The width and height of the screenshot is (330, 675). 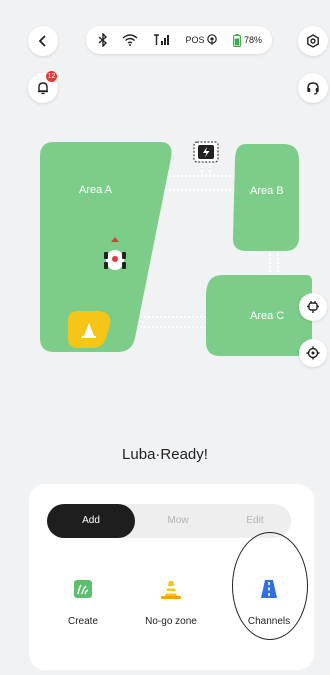 I want to click on dock-plug-icon, so click(x=313, y=307).